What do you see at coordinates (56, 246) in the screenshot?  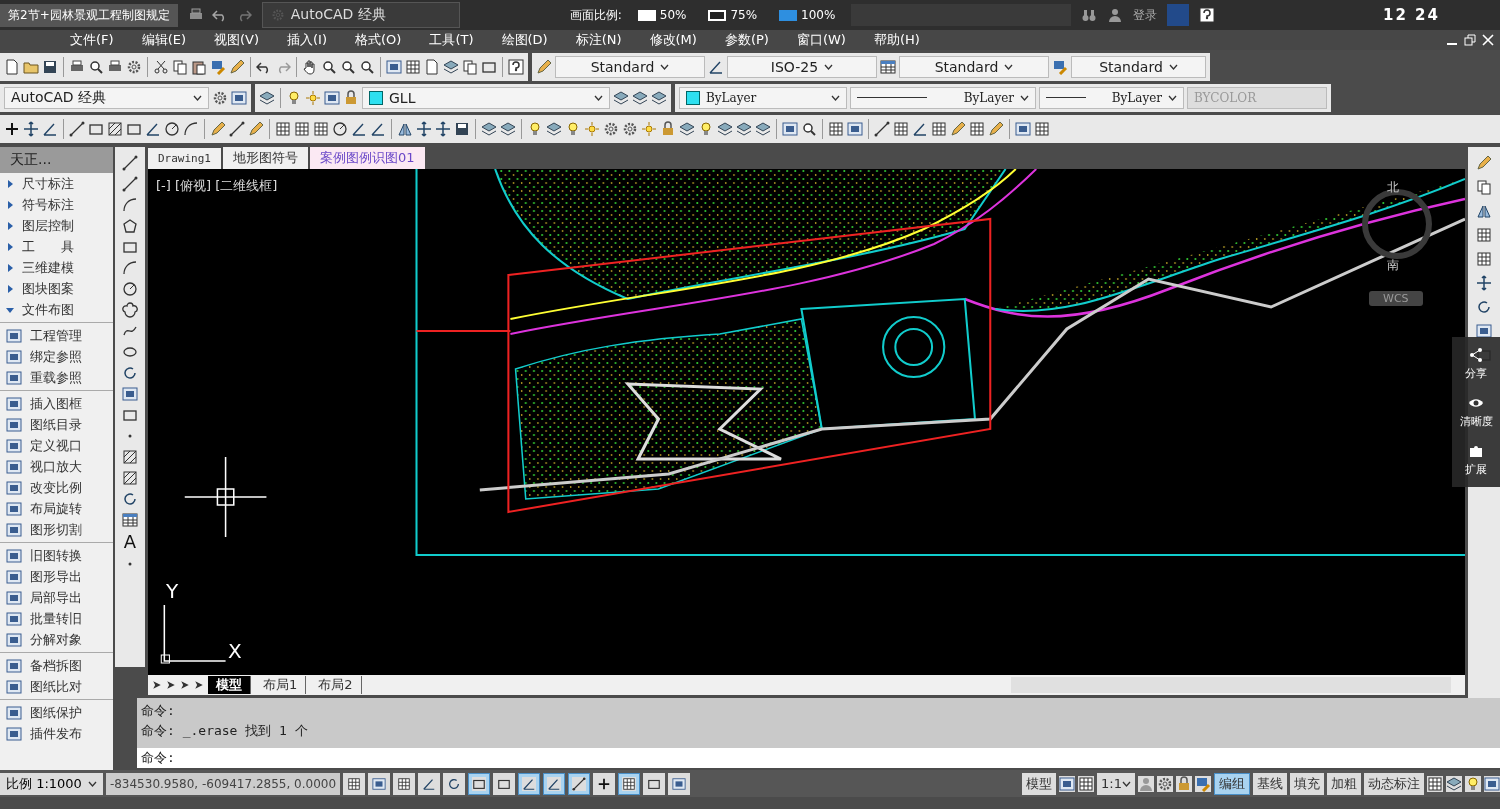 I see `panel-section: 工 具` at bounding box center [56, 246].